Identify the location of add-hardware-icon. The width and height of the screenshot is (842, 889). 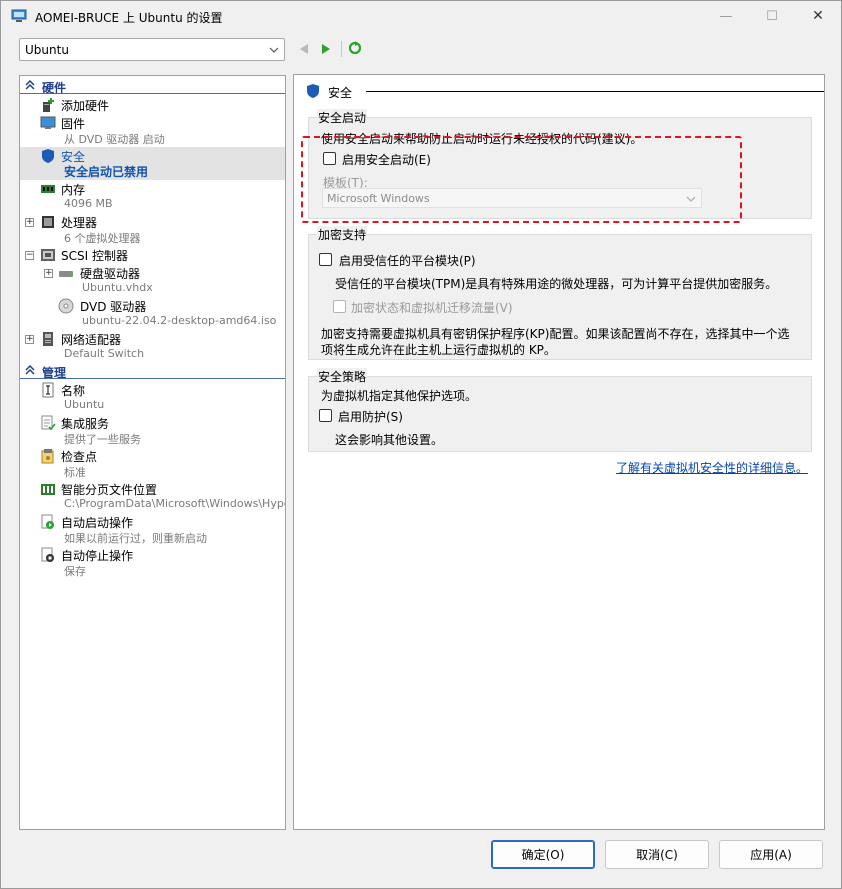
(48, 105).